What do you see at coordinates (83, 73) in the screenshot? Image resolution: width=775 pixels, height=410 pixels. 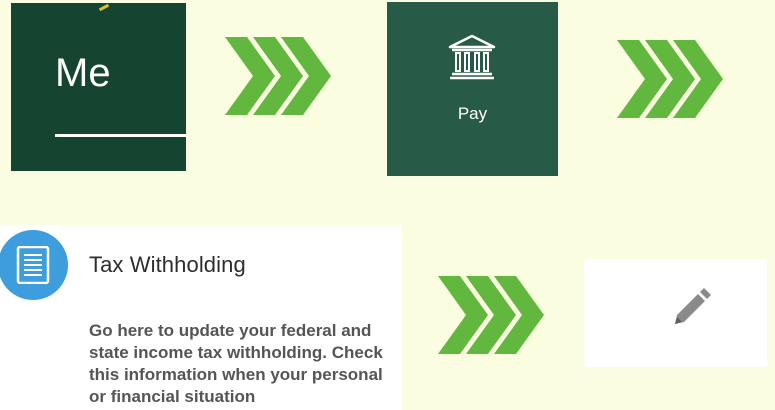 I see `me-label: Me` at bounding box center [83, 73].